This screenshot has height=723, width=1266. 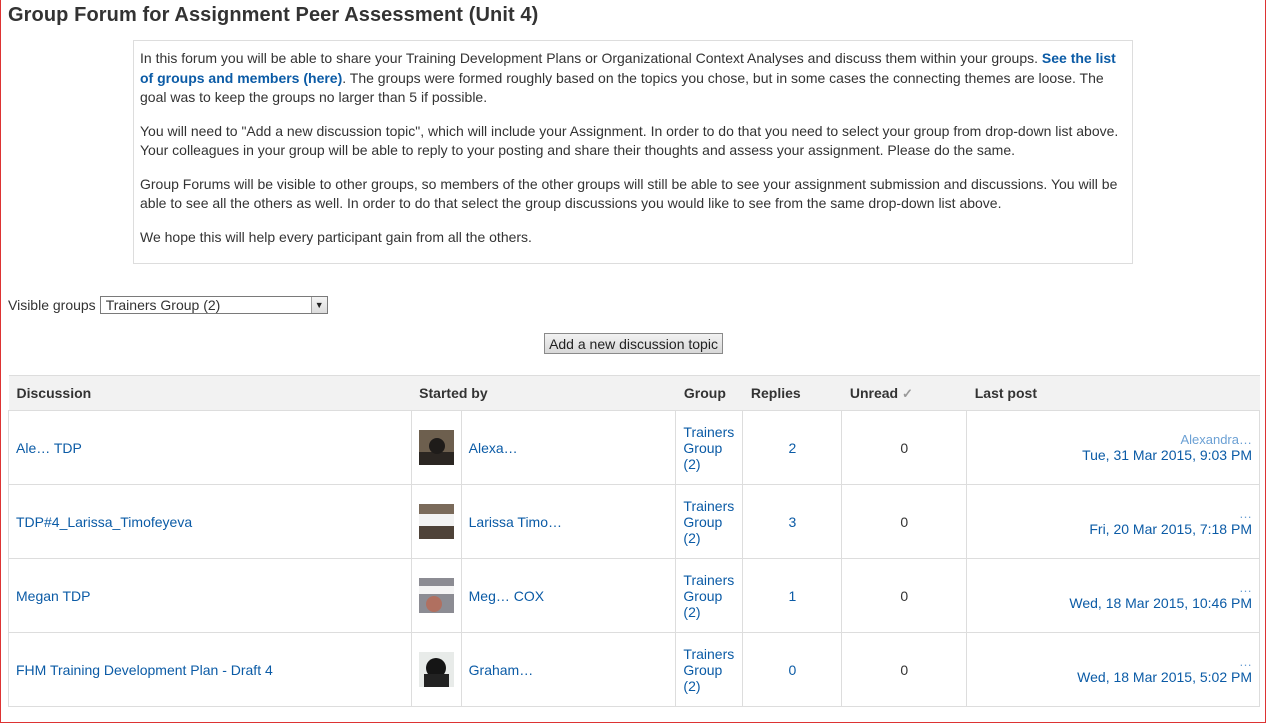 What do you see at coordinates (163, 305) in the screenshot?
I see `selected-group: Trainers Group (2)` at bounding box center [163, 305].